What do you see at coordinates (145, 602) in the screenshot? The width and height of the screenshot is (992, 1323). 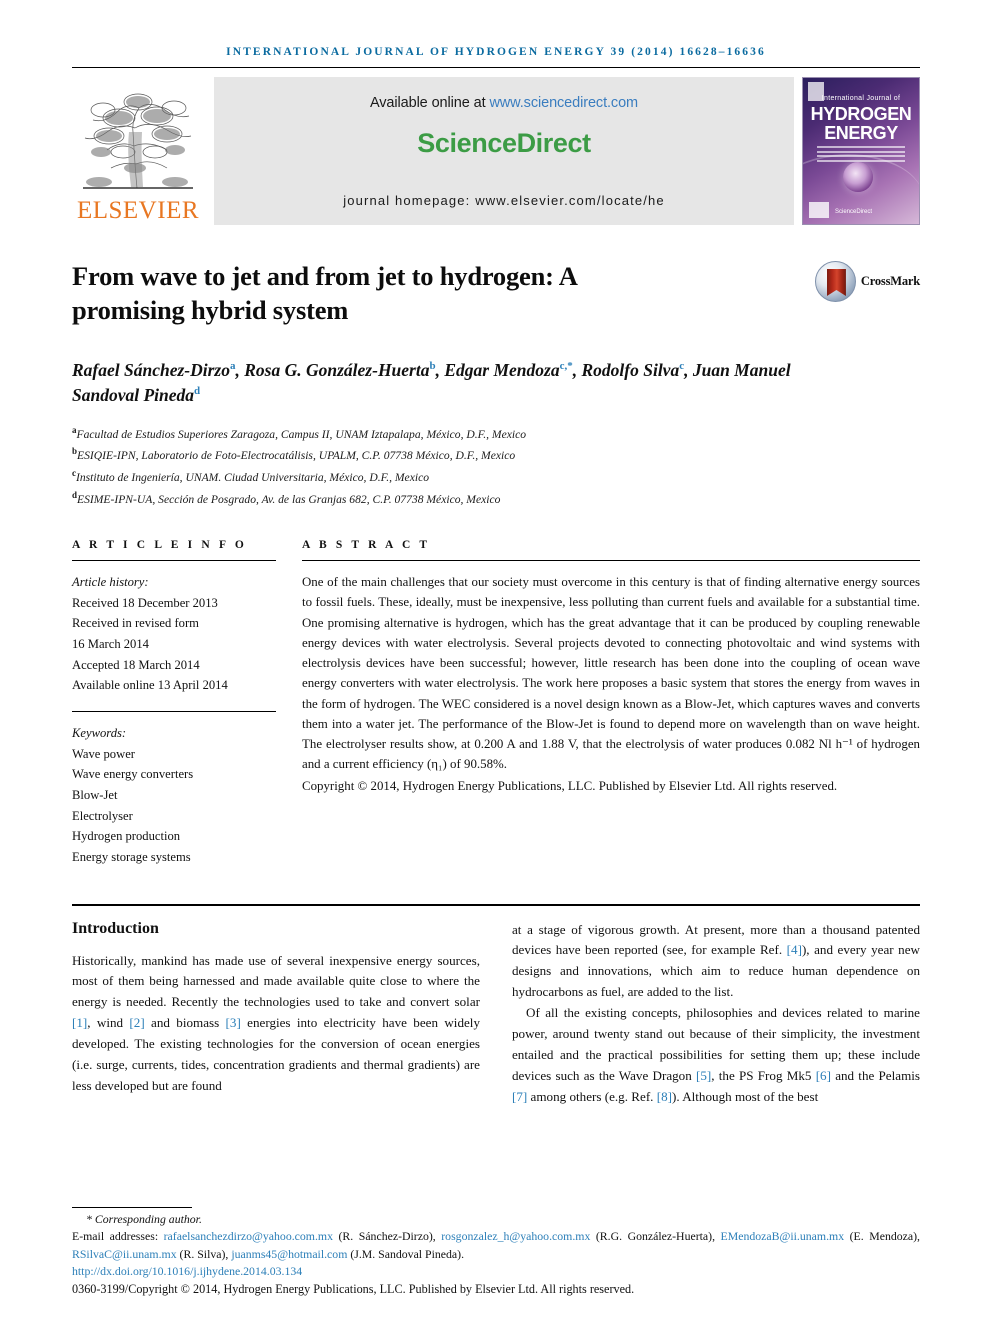 I see `history-item: Received 18 December 2013` at bounding box center [145, 602].